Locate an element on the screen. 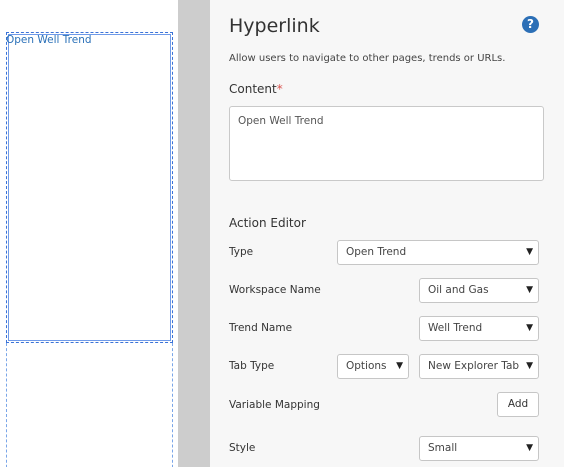 The image size is (564, 467). tab-type-options-value: Options is located at coordinates (366, 366).